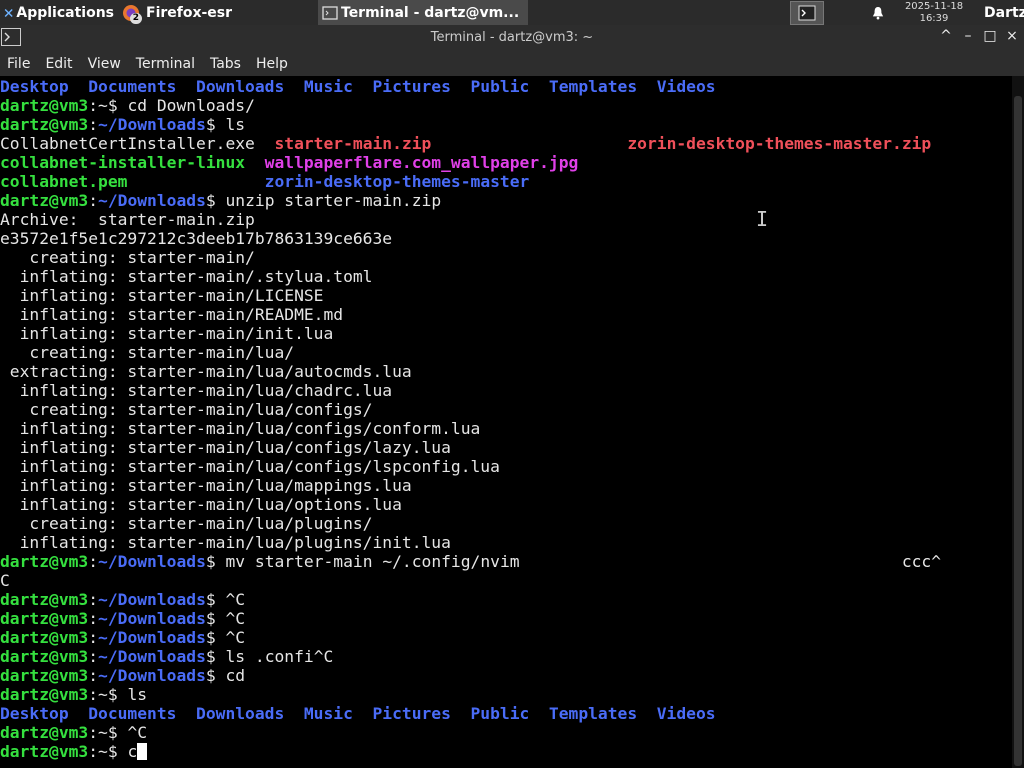  Describe the element at coordinates (990, 36) in the screenshot. I see `window-maximize-button: □` at that location.